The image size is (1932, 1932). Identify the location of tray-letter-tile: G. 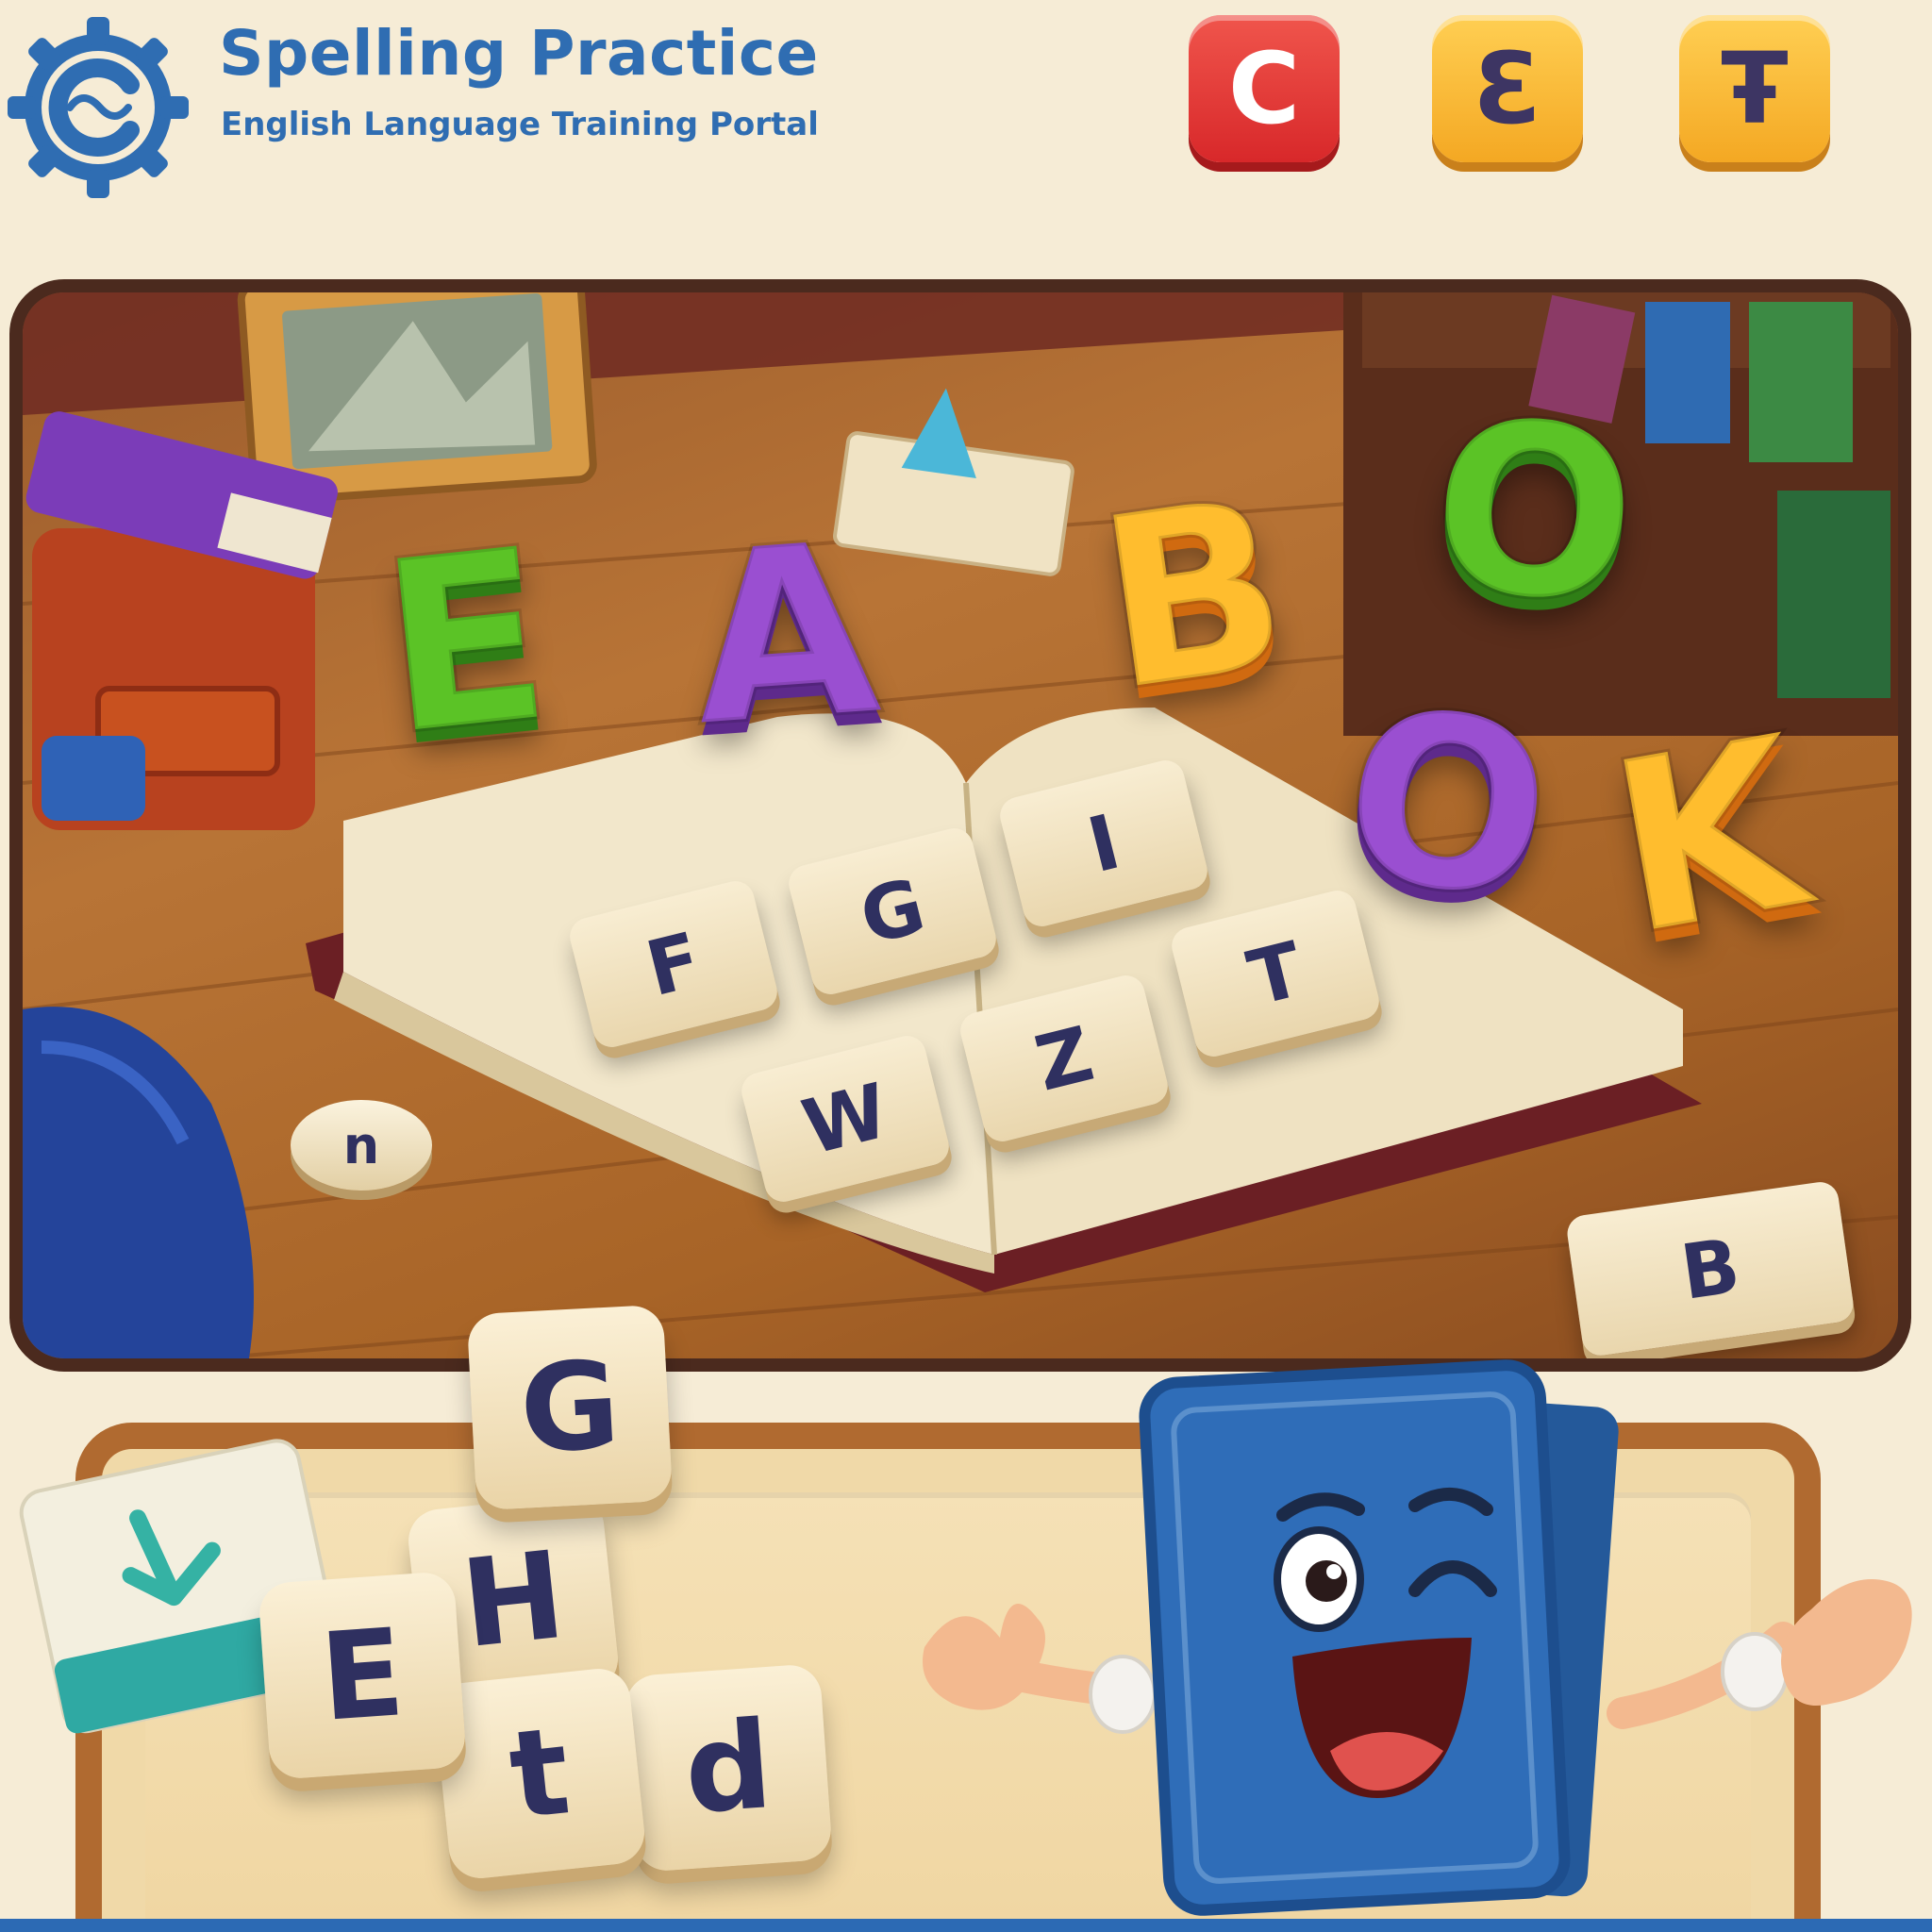
(570, 1407).